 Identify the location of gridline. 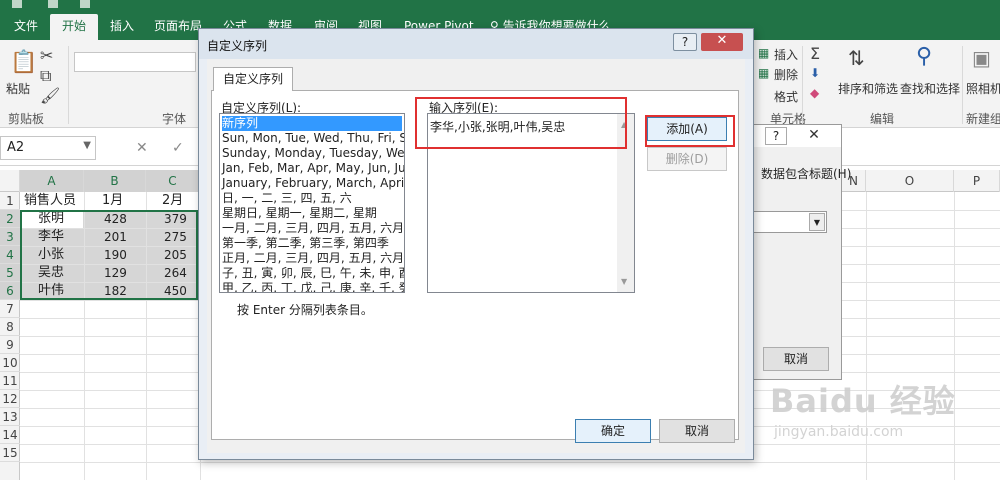
(510, 462).